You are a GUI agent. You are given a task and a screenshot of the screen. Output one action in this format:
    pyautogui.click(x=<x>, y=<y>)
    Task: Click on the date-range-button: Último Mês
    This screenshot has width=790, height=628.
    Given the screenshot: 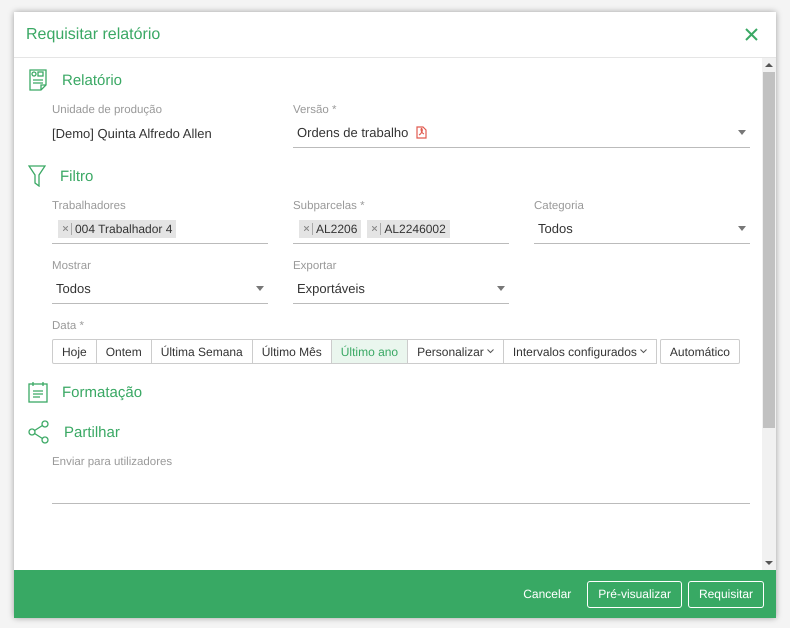 What is the action you would take?
    pyautogui.click(x=292, y=351)
    